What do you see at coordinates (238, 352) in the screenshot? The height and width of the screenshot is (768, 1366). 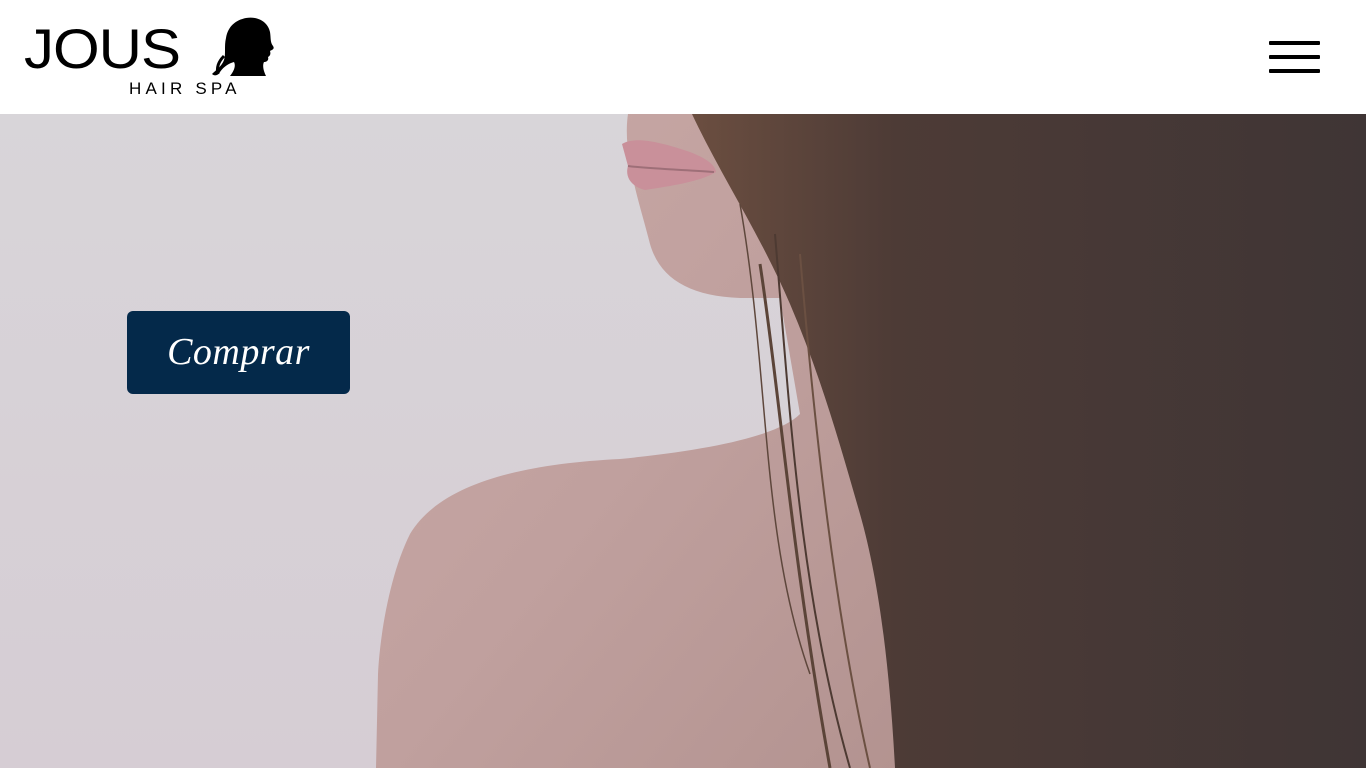 I see `buy-button: Comprar` at bounding box center [238, 352].